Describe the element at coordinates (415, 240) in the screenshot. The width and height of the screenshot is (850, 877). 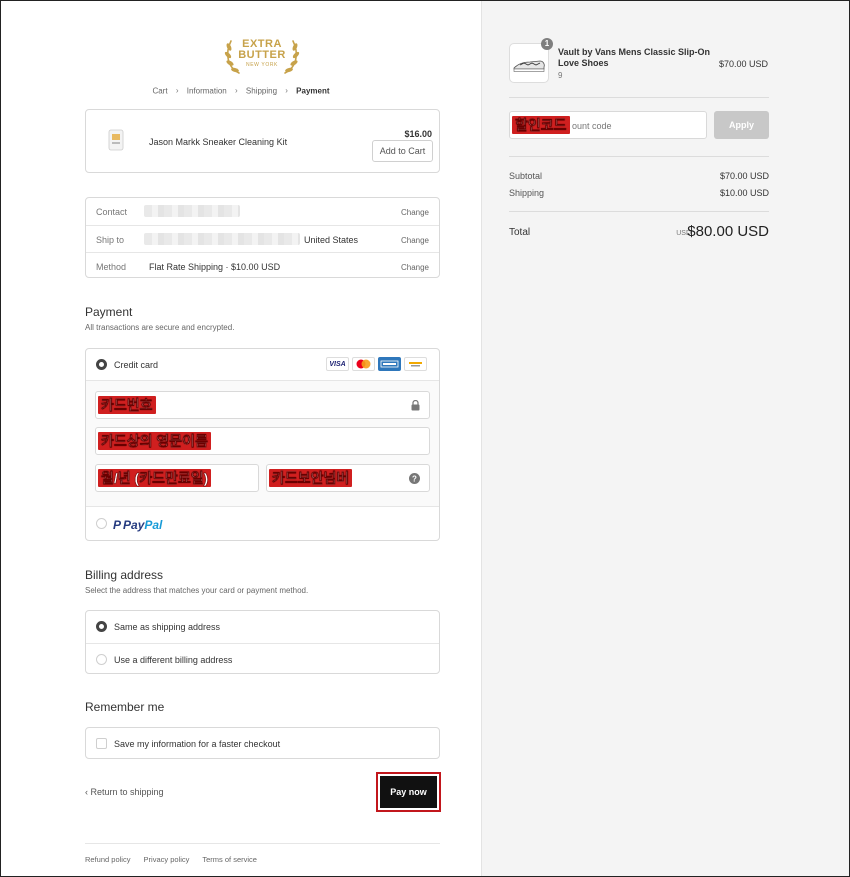
I see `change-address-link: Change` at that location.